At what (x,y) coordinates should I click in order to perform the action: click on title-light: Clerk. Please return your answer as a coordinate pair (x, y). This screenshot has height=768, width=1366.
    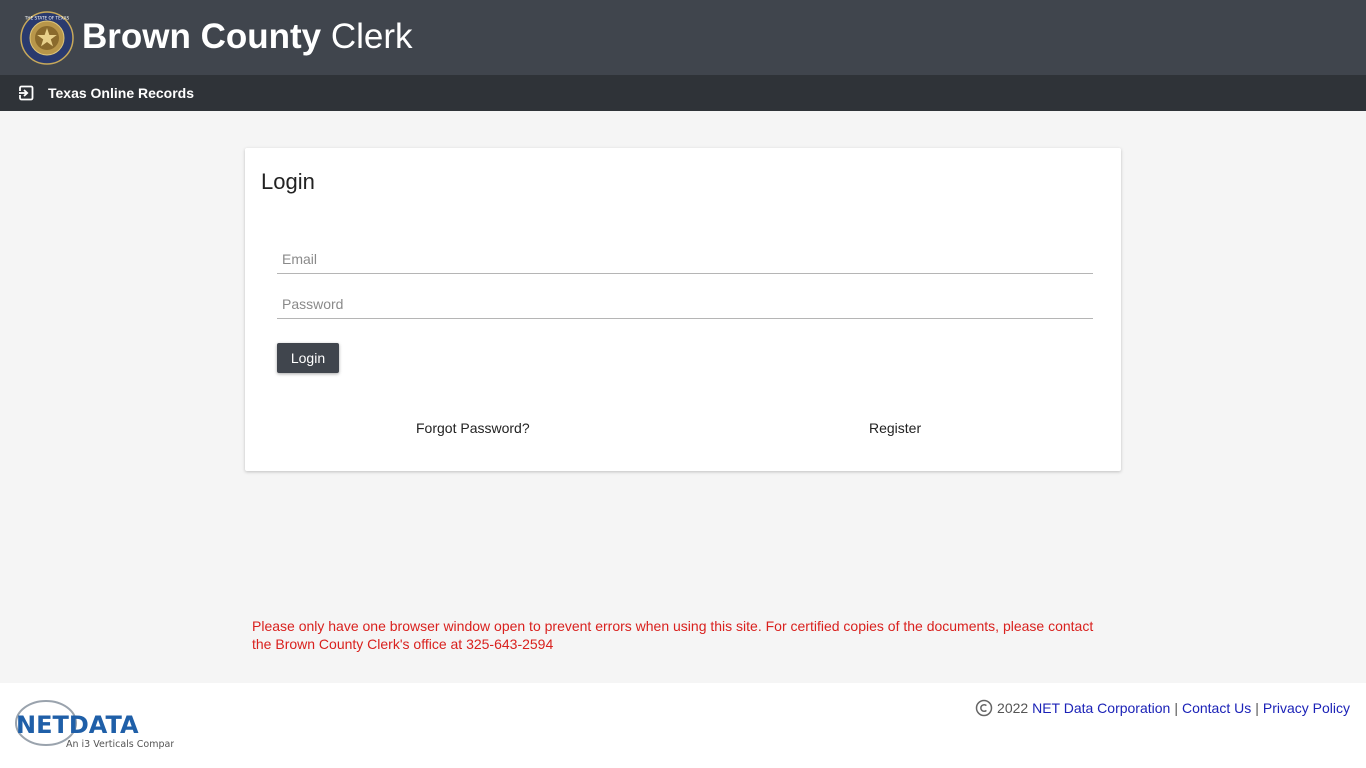
    Looking at the image, I should click on (371, 36).